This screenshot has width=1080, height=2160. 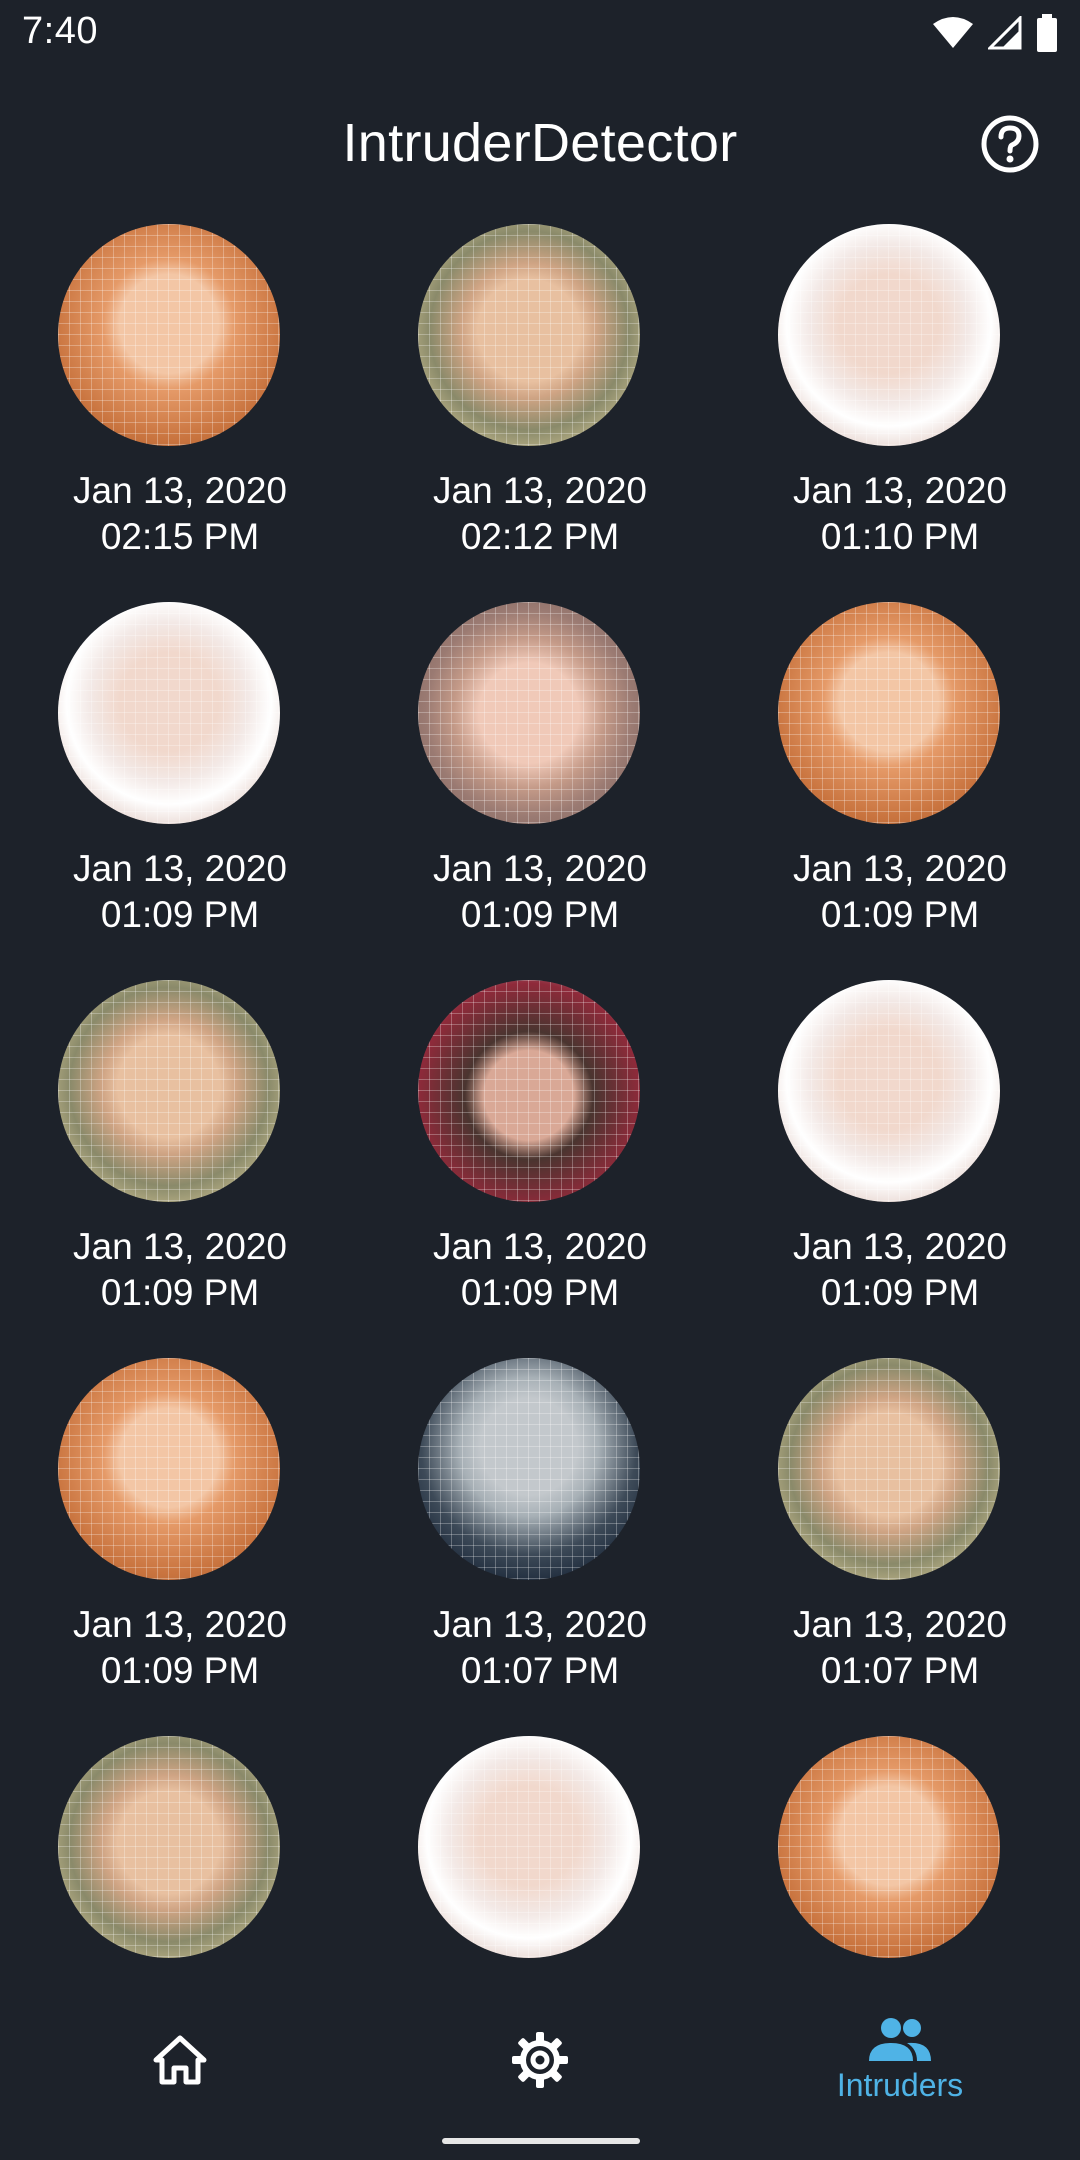 I want to click on intruder-time: 02:15 PM, so click(x=180, y=536).